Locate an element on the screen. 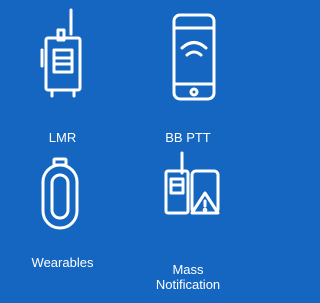 The image size is (320, 303). tile-label: Mass Notification is located at coordinates (188, 277).